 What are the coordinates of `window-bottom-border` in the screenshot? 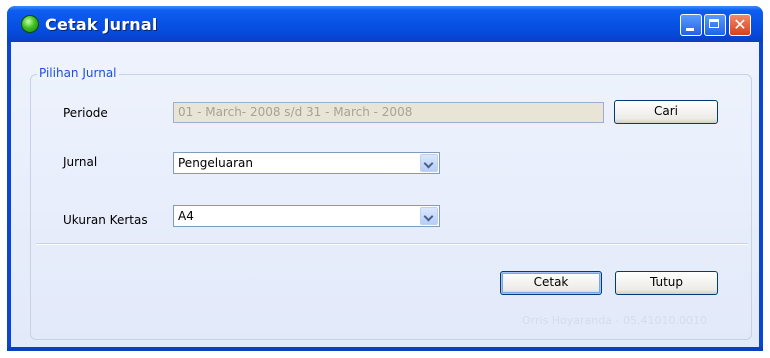 It's located at (385, 349).